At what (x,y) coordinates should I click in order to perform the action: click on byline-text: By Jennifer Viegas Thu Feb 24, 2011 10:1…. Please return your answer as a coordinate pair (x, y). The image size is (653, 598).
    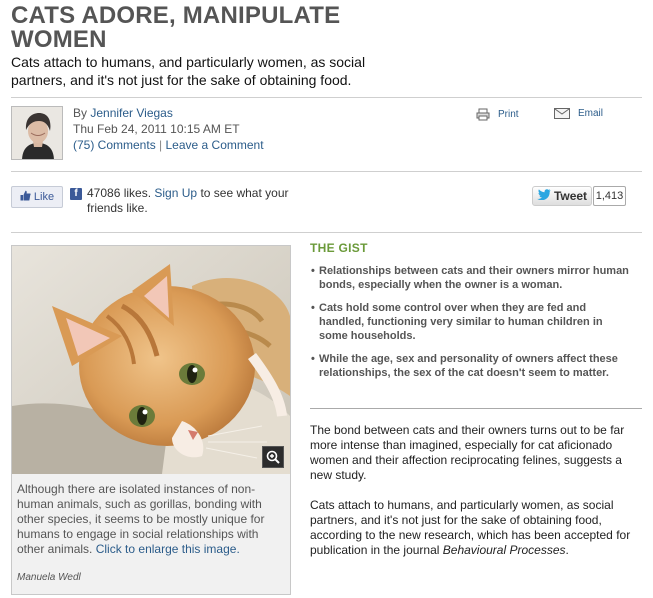
    Looking at the image, I should click on (233, 129).